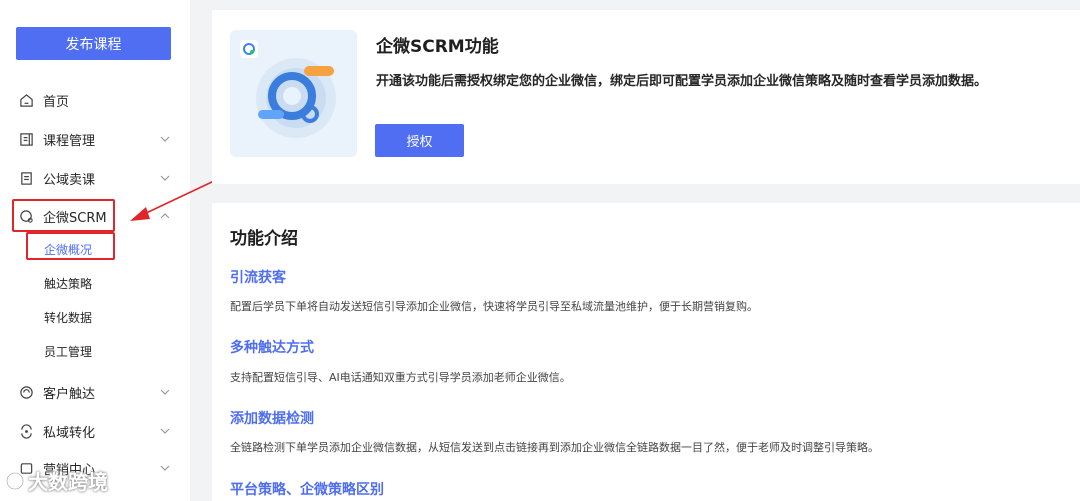 The image size is (1080, 501). I want to click on sidebar-subitem-label: 员工管理, so click(68, 351).